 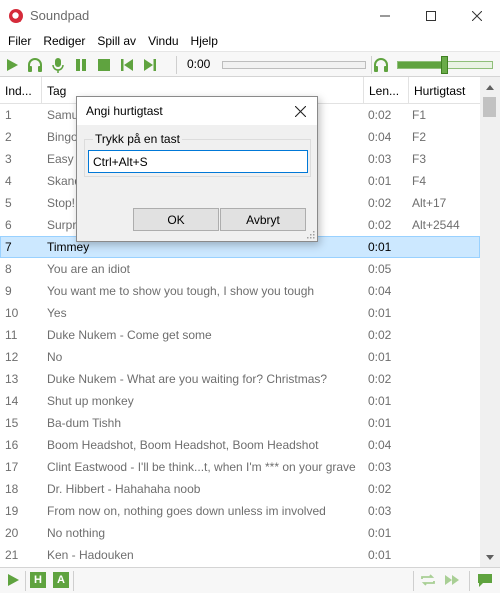 I want to click on column-header-hotkey: Hurtigtast, so click(x=444, y=90).